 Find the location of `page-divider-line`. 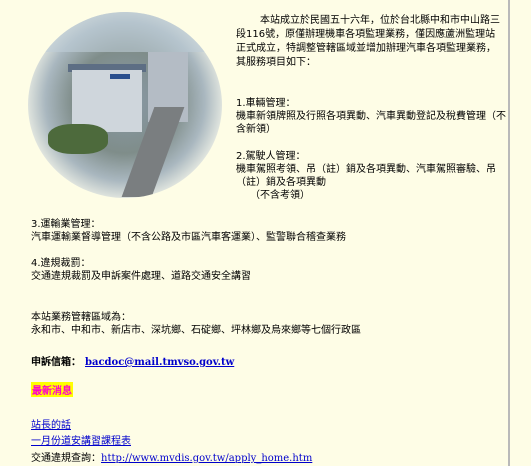

page-divider-line is located at coordinates (509, 233).